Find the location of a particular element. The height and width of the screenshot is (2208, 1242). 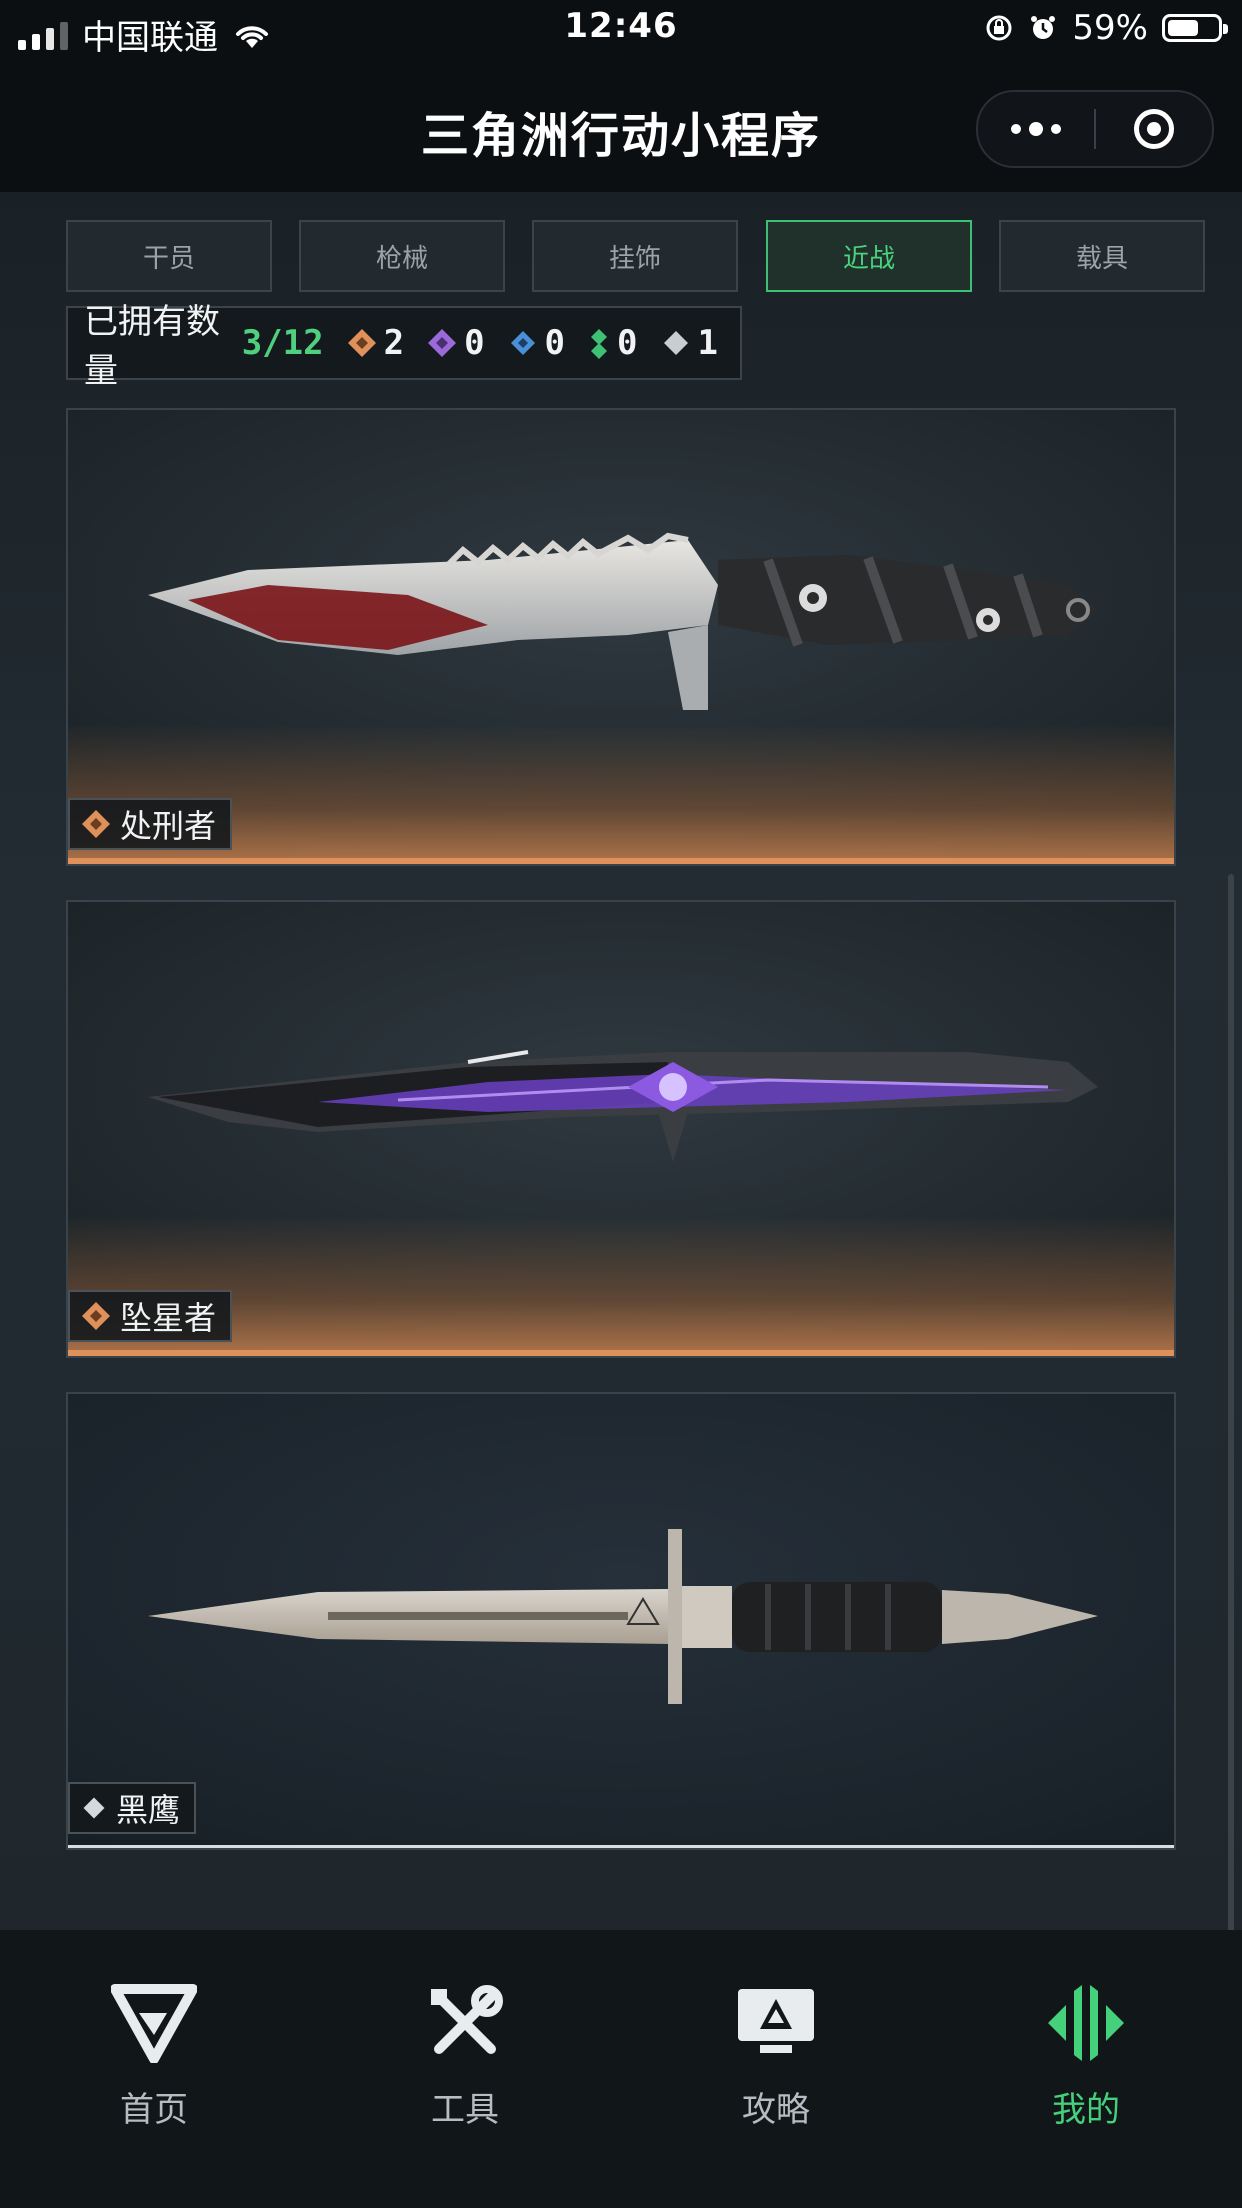

stat-gray-value: 1 is located at coordinates (707, 343).